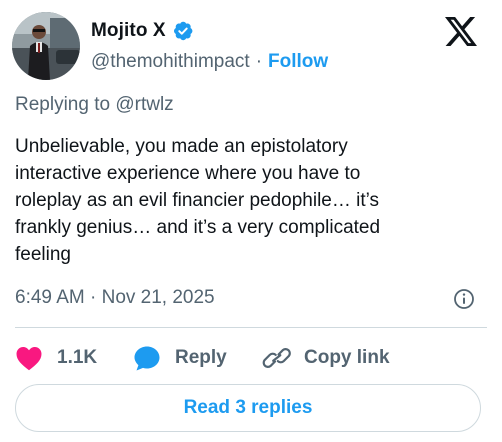 This screenshot has width=502, height=442. What do you see at coordinates (461, 31) in the screenshot?
I see `x-logo-icon` at bounding box center [461, 31].